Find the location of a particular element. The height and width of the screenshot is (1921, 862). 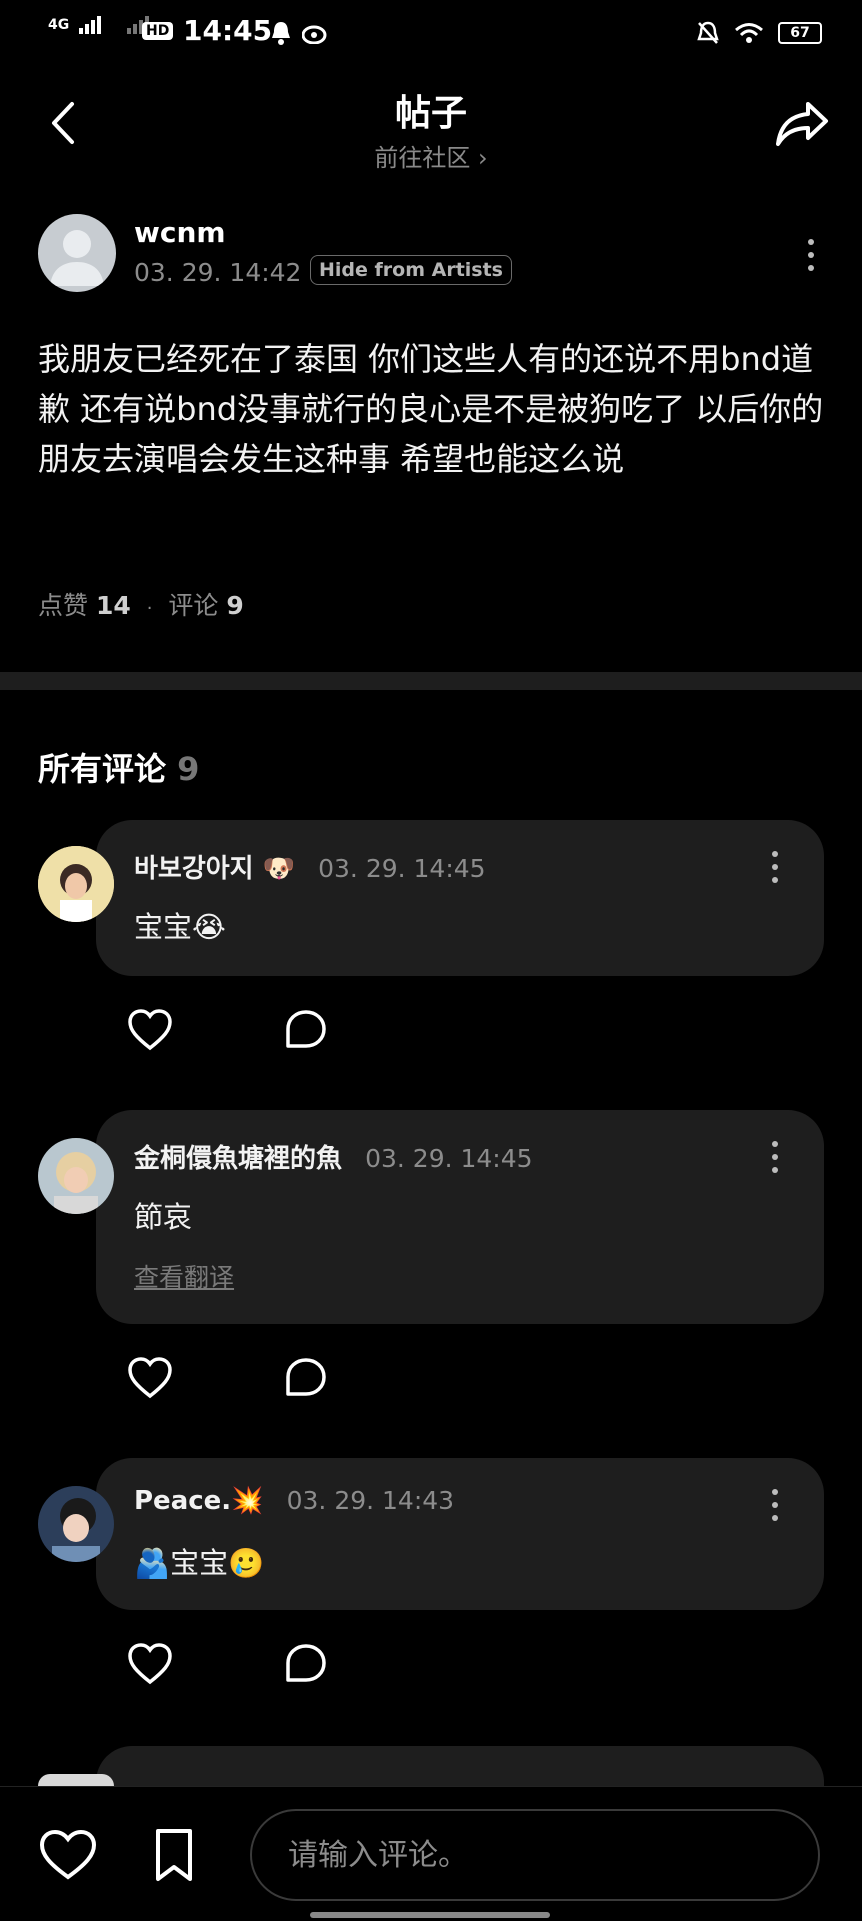

comment-card: 金桐儇魚塘裡的魚 03. 29. 14:45 節哀 查看翻译 is located at coordinates (460, 1217).